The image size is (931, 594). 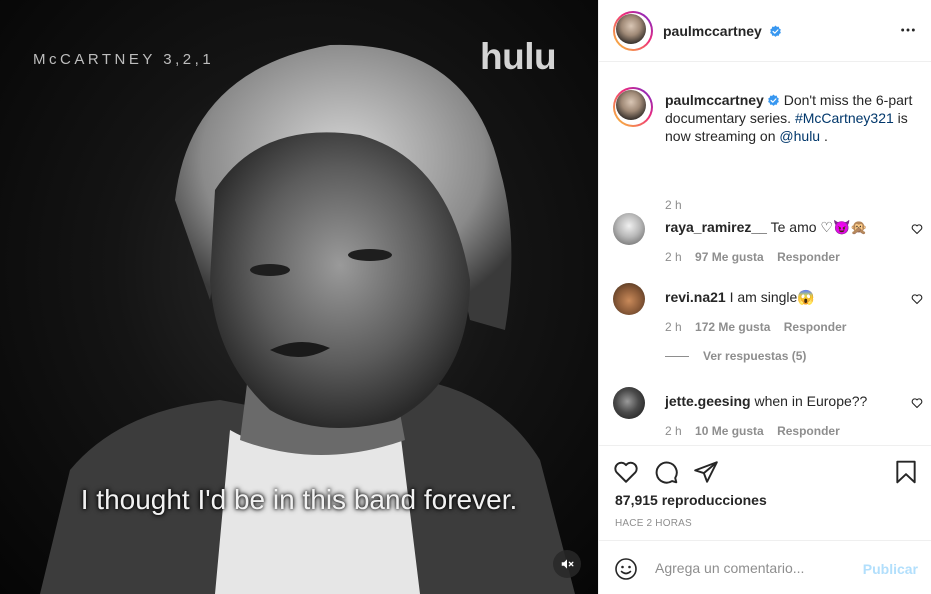 I want to click on comment-body: Te amo ♡😈🙊, so click(x=819, y=227).